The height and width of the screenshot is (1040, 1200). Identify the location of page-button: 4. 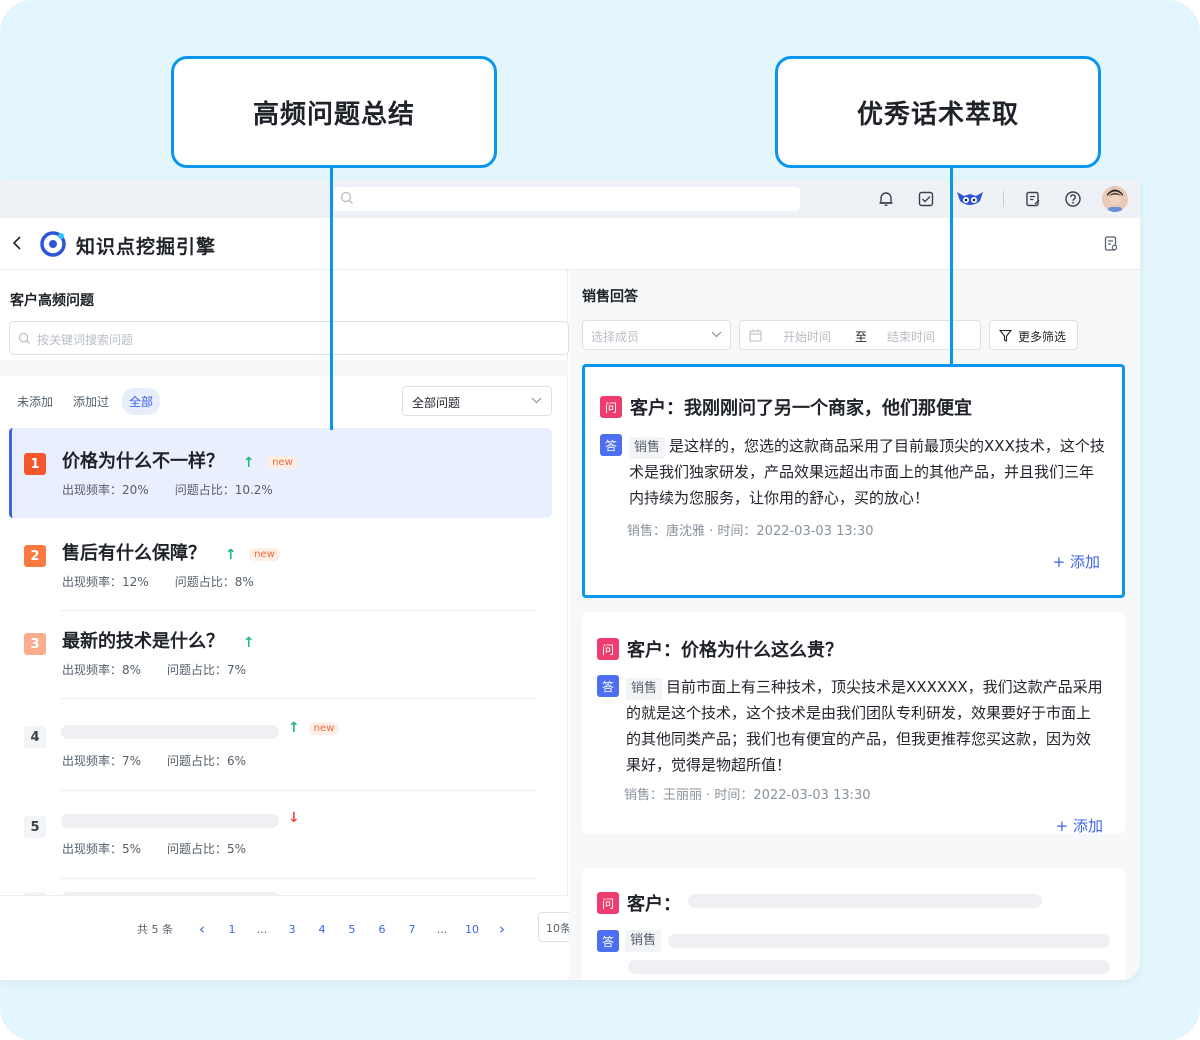
(322, 929).